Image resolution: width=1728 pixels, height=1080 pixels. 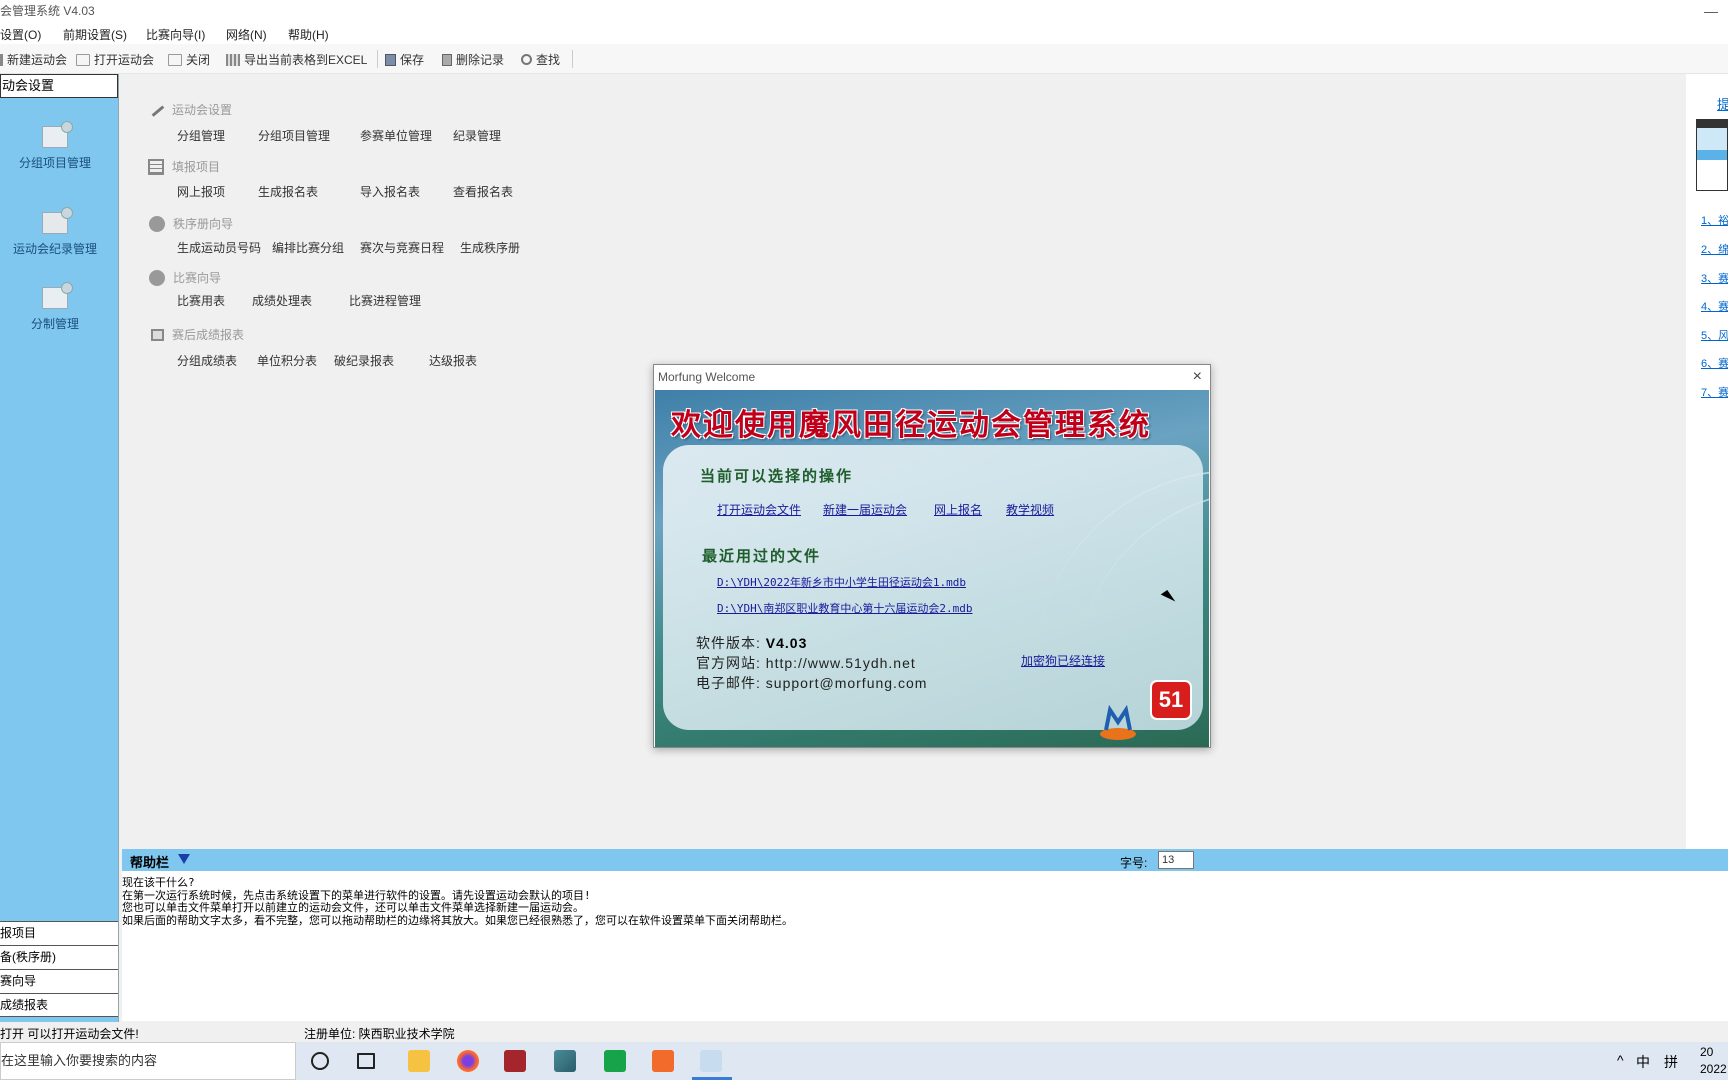 I want to click on sidebar-bottom-wizard: 赛向导, so click(x=59, y=981).